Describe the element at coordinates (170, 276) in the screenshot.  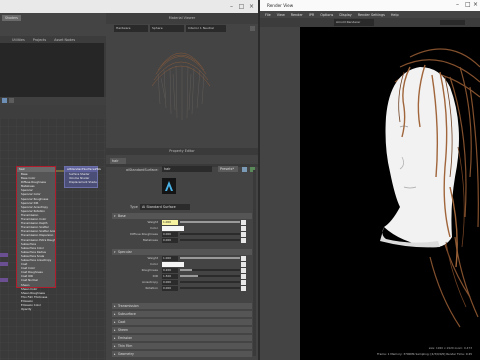
I see `value-field: 1.500` at that location.